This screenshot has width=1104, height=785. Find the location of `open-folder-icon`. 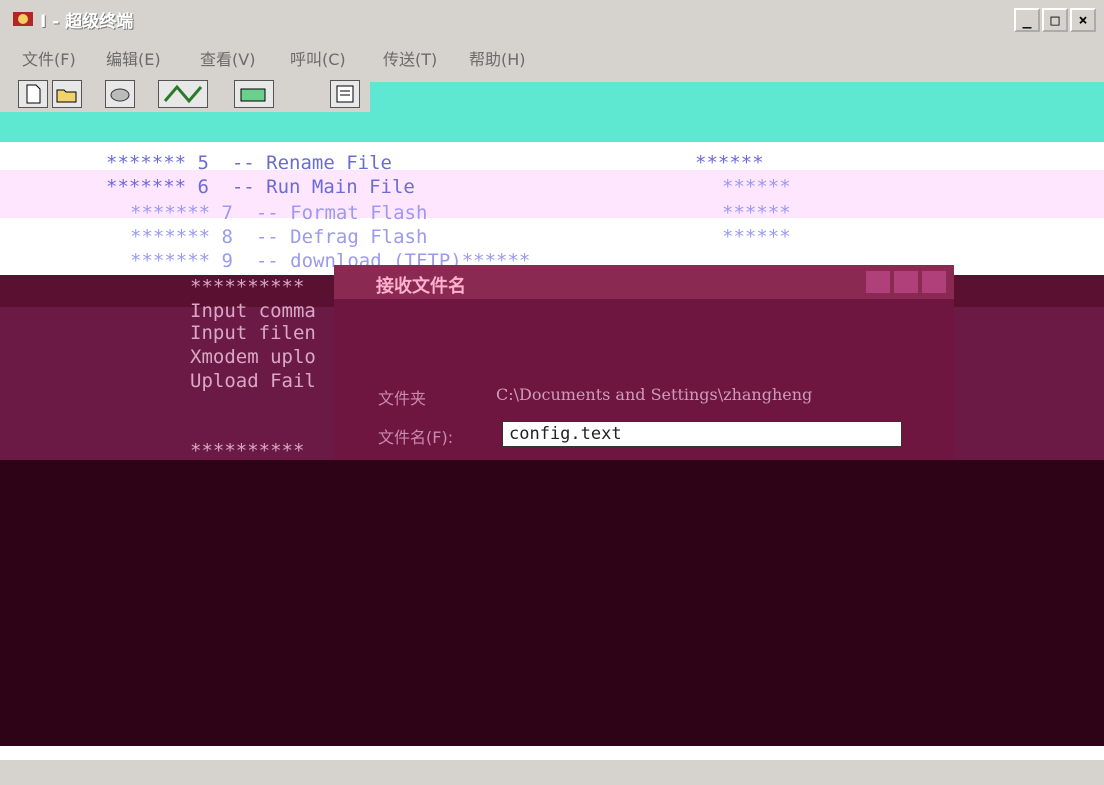

open-folder-icon is located at coordinates (67, 94).